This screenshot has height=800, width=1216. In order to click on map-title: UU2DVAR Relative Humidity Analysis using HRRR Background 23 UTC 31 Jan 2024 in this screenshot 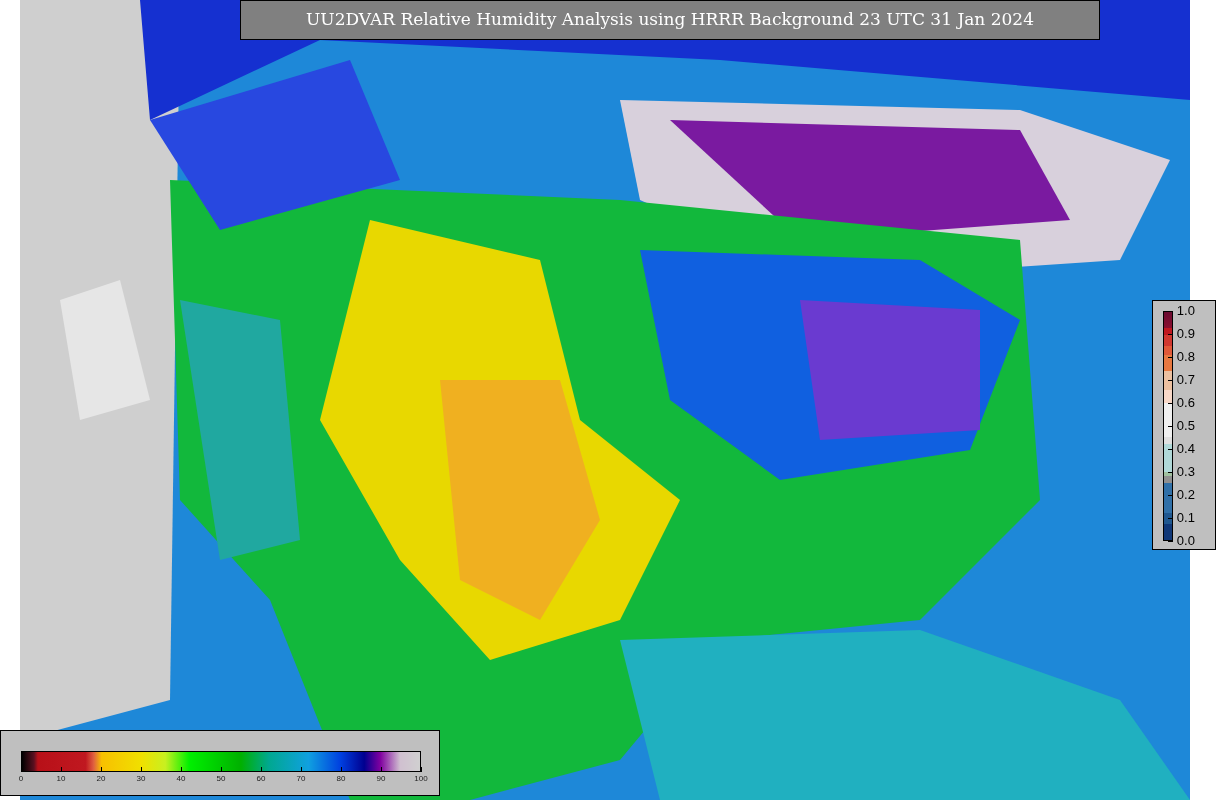, I will do `click(670, 20)`.